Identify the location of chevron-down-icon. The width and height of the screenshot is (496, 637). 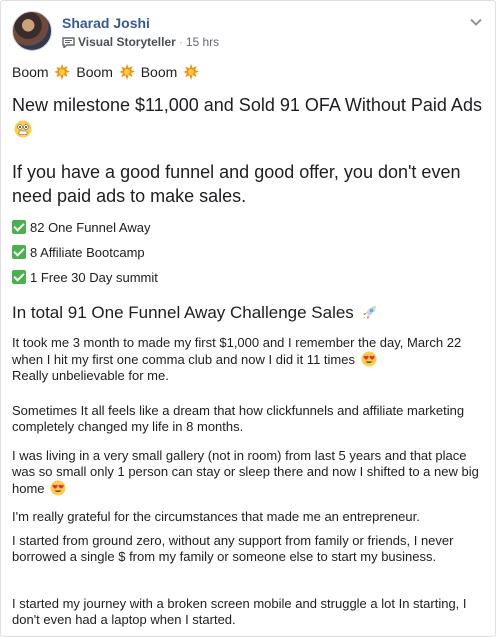
(476, 22).